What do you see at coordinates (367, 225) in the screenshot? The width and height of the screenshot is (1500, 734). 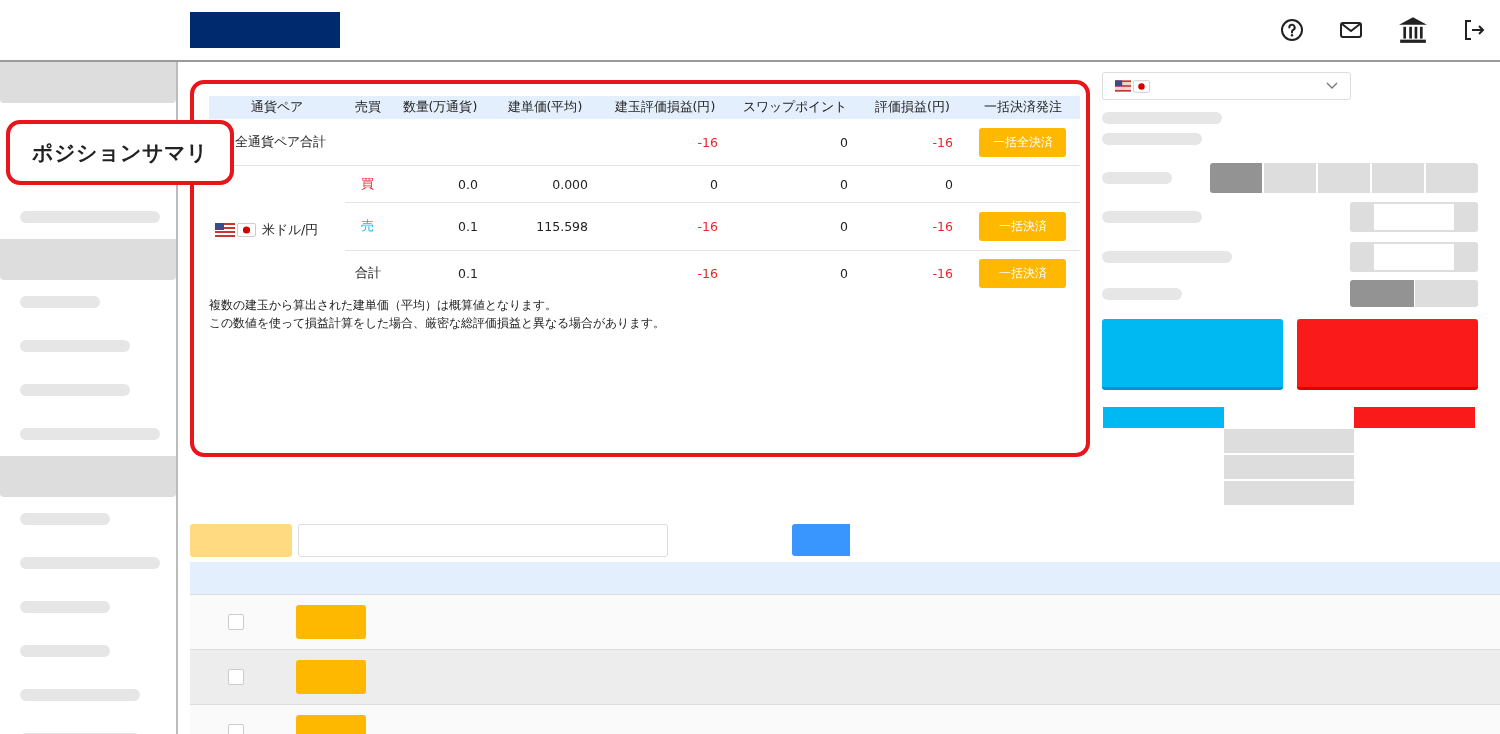 I see `side-label: 売` at bounding box center [367, 225].